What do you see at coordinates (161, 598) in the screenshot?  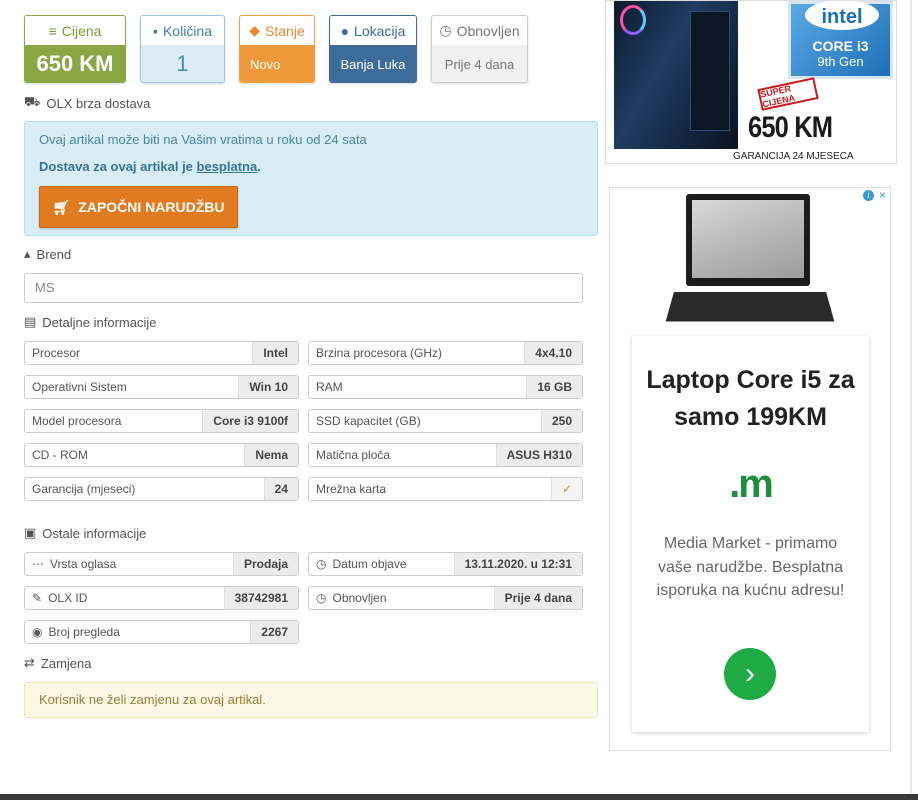 I see `info-row: ✎ OLX ID 38742981` at bounding box center [161, 598].